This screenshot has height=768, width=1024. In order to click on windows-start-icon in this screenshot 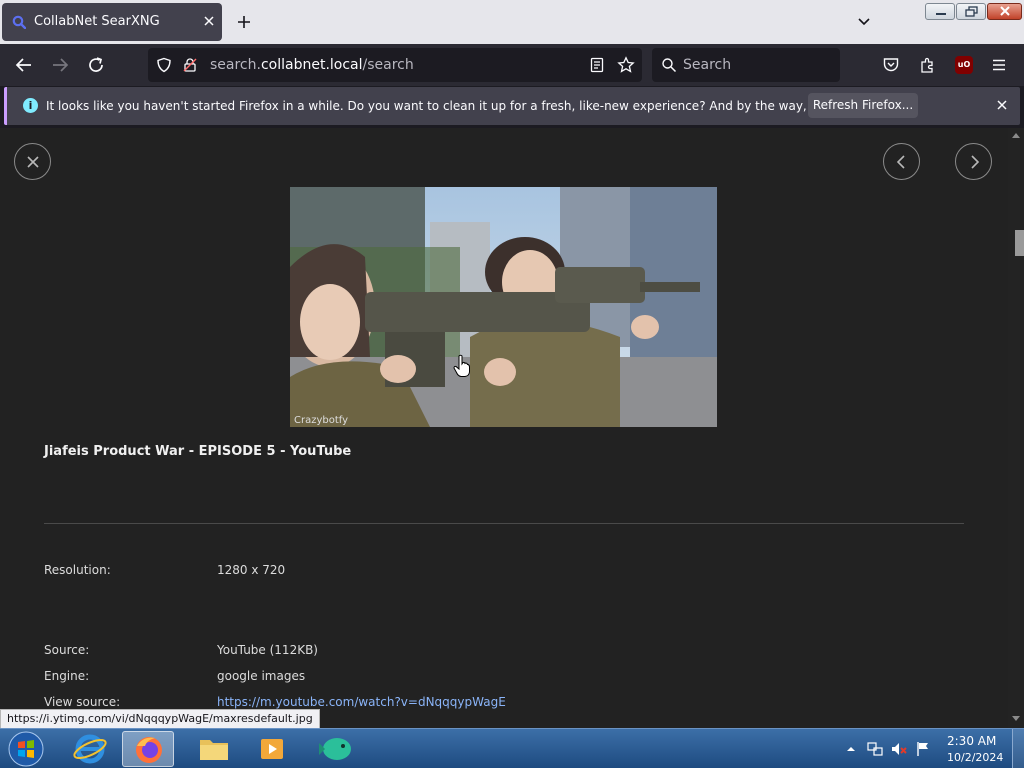, I will do `click(26, 749)`.